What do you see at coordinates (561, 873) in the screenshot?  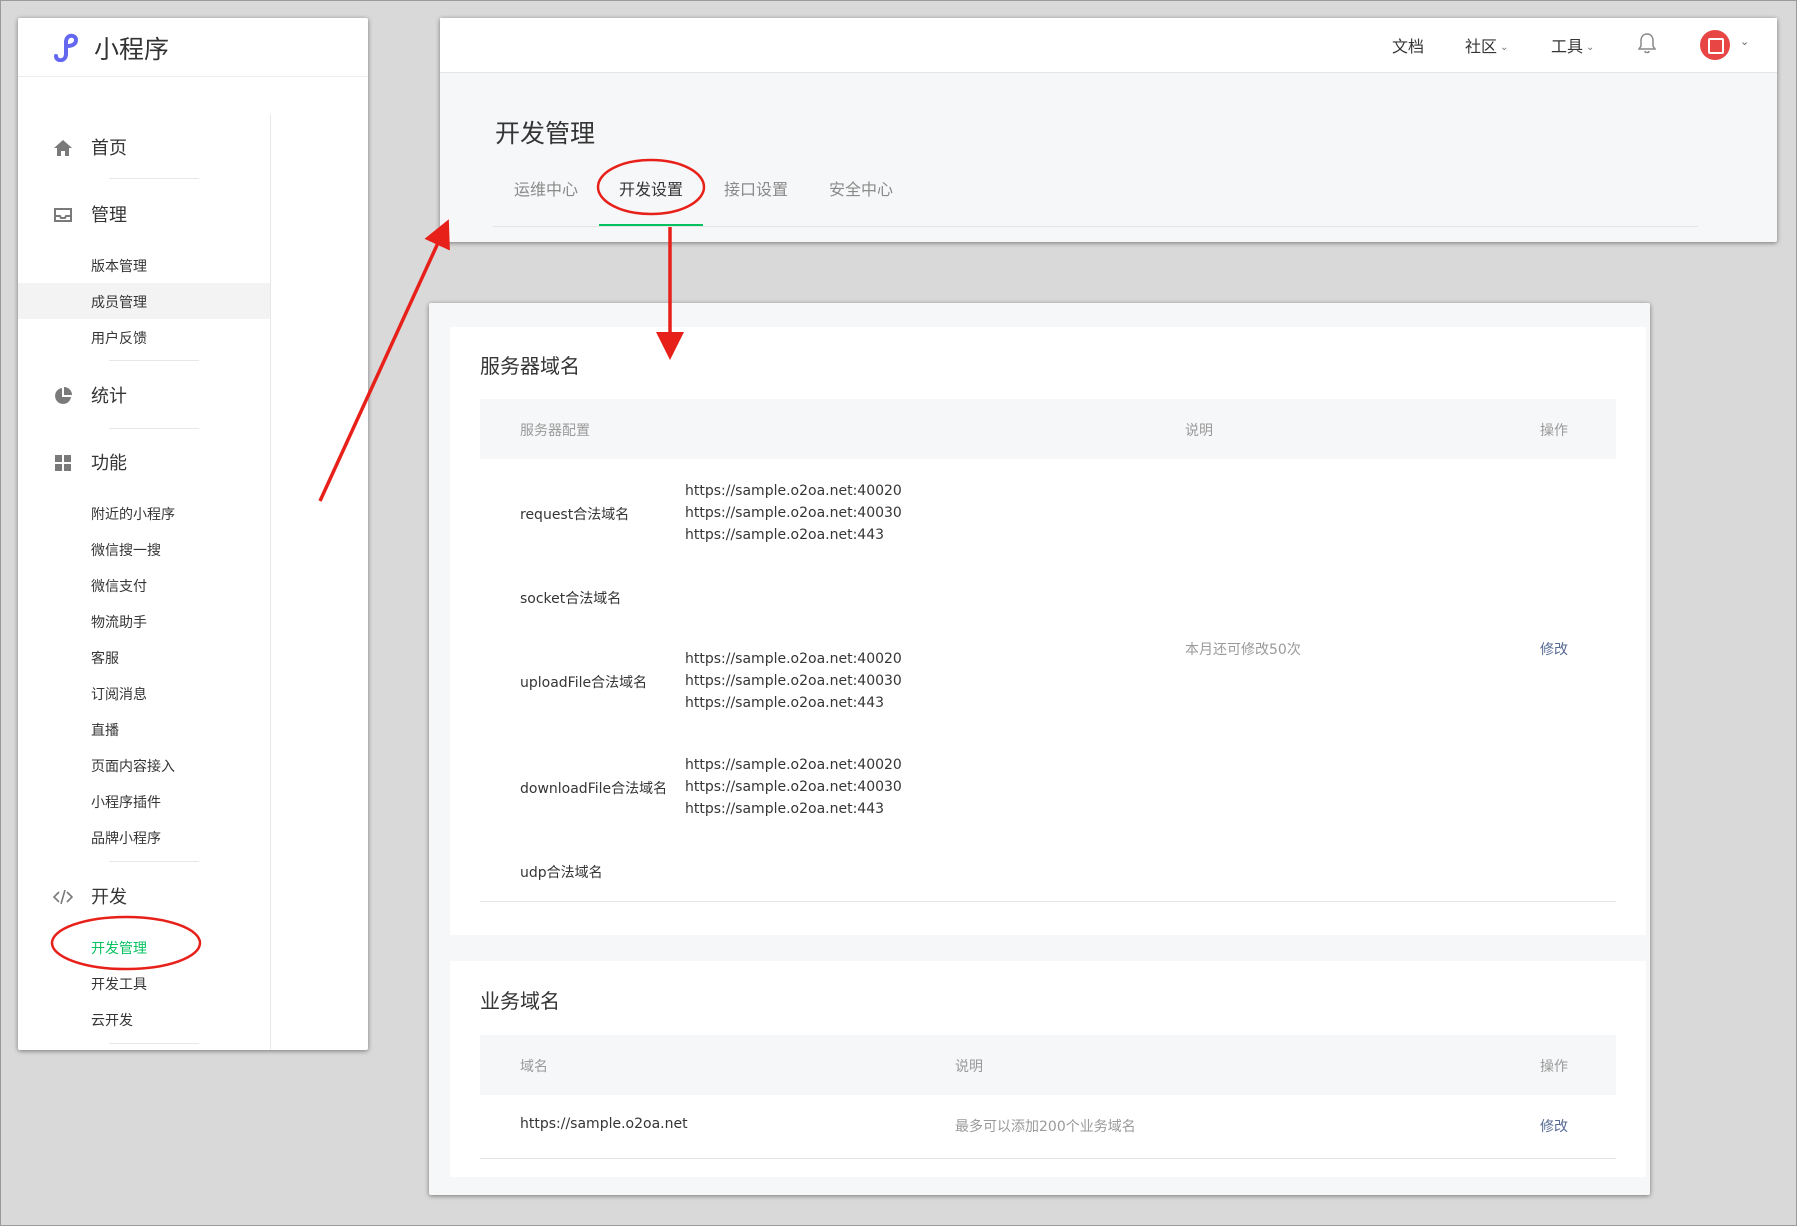 I see `domain-type-label: udp合法域名` at bounding box center [561, 873].